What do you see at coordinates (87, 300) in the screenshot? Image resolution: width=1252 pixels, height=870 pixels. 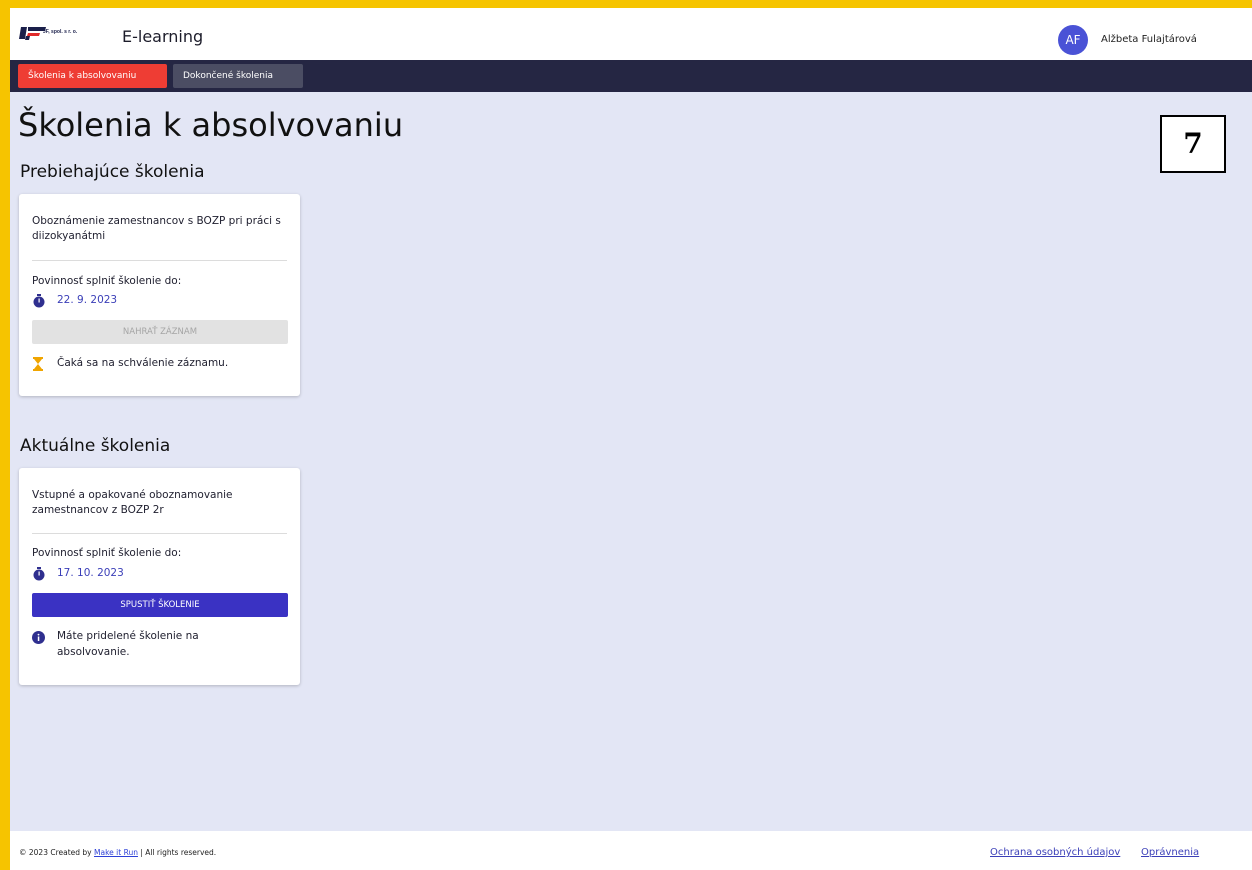 I see `due-date: 22. 9. 2023` at bounding box center [87, 300].